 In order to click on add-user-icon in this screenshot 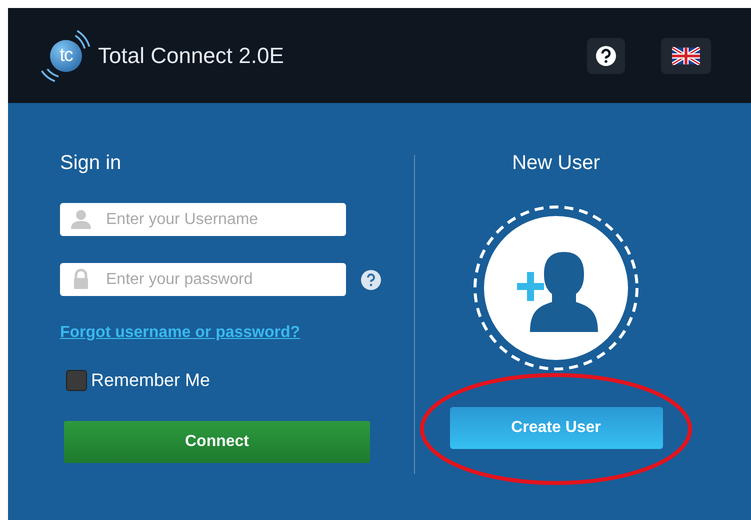, I will do `click(556, 288)`.